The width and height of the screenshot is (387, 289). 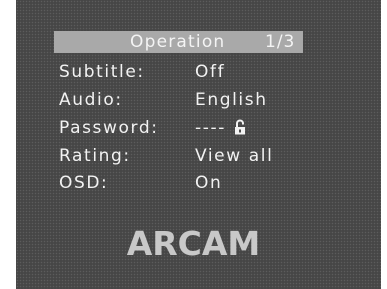 I want to click on menu-title-bar: Operation 1/3, so click(x=178, y=42).